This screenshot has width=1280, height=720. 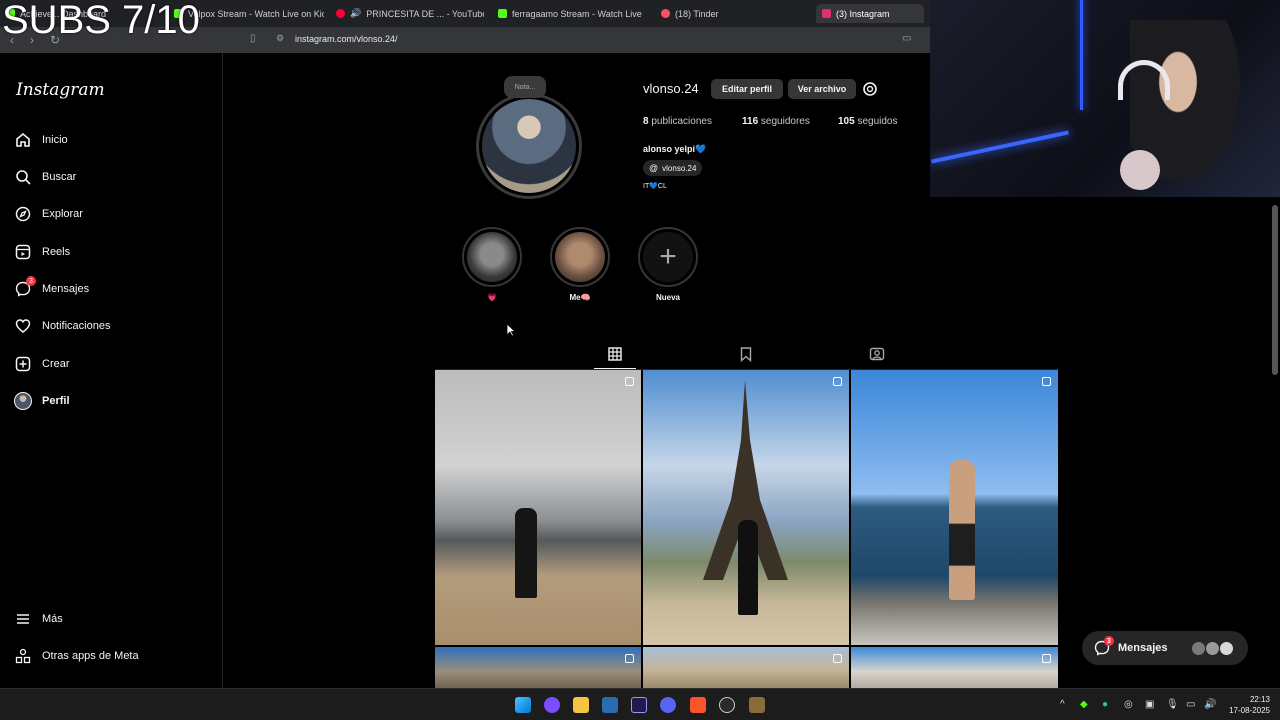 What do you see at coordinates (1062, 704) in the screenshot?
I see `tray-expand-icon: ^` at bounding box center [1062, 704].